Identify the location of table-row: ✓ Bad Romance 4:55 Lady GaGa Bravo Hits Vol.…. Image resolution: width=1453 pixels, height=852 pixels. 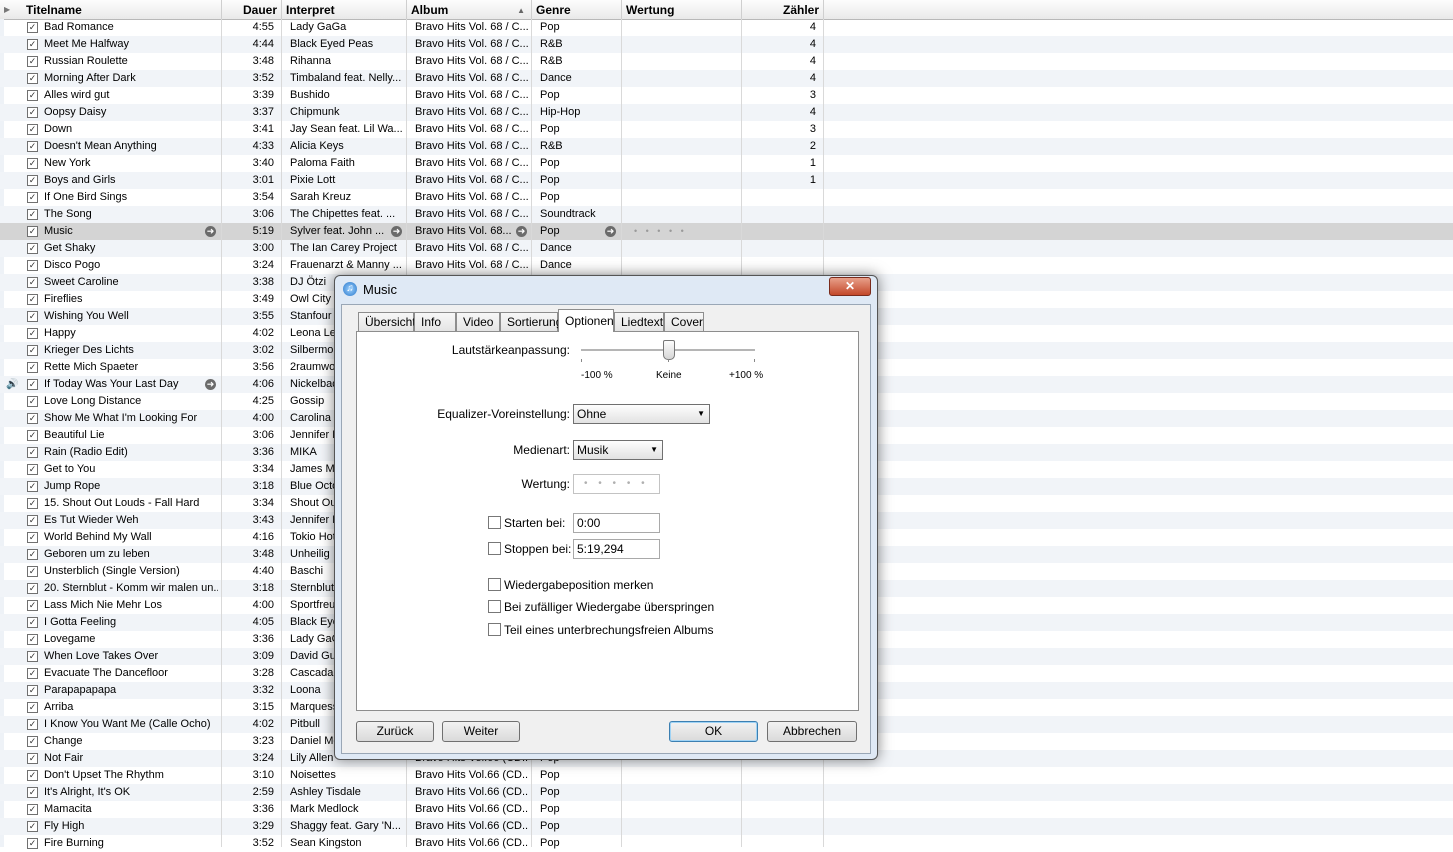
(726, 27).